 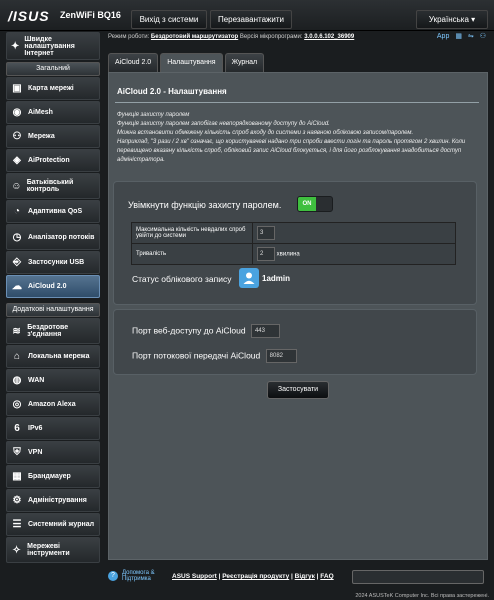 What do you see at coordinates (53, 428) in the screenshot?
I see `sidebar-item-adv-4: 6 IPv6` at bounding box center [53, 428].